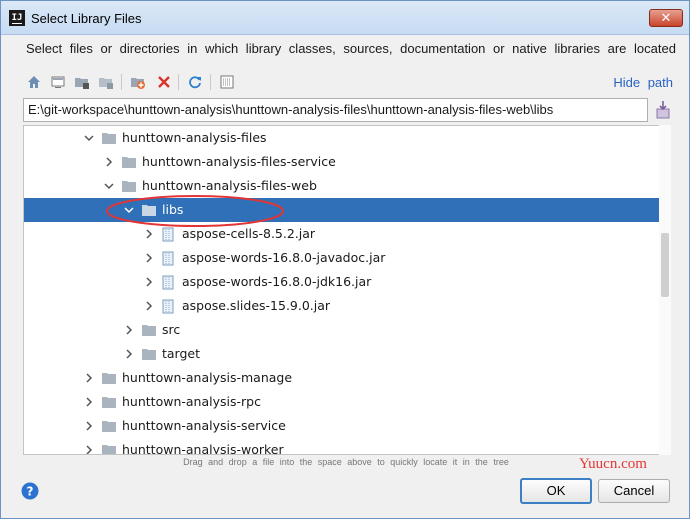 The width and height of the screenshot is (690, 519). What do you see at coordinates (203, 448) in the screenshot?
I see `tree-row-label: hunttown-analysis-worker` at bounding box center [203, 448].